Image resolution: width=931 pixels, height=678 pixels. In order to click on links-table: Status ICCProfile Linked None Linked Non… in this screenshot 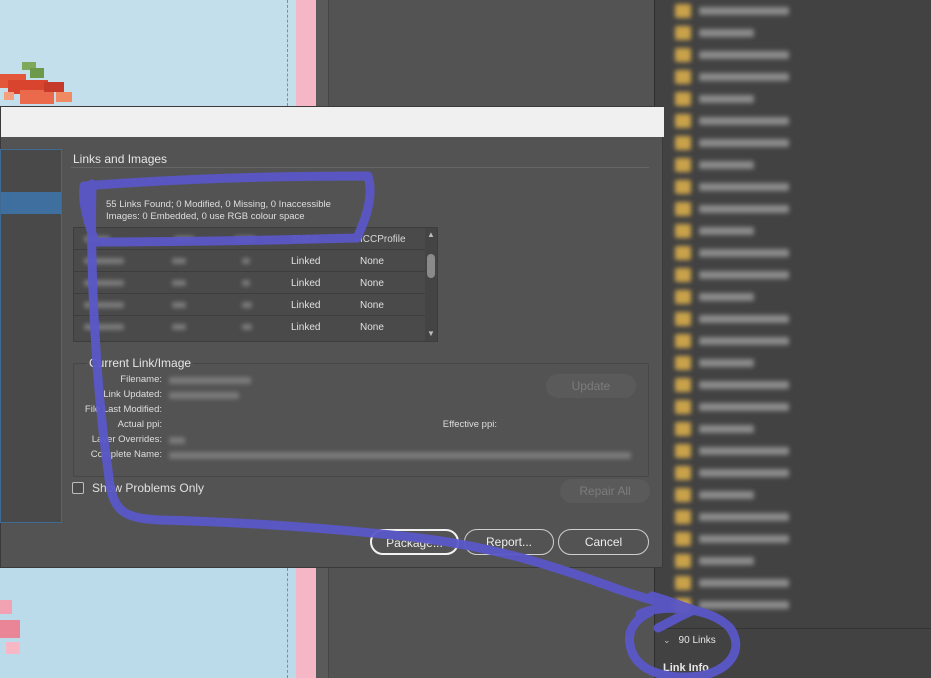, I will do `click(255, 284)`.